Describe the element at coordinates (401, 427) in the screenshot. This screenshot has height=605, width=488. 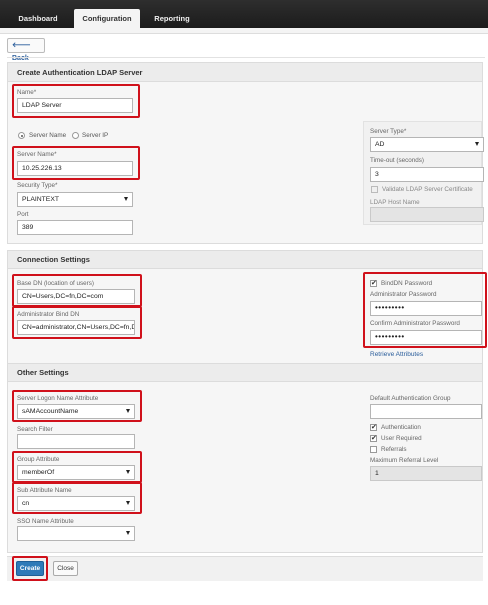
I see `authentication-label: Authentication` at that location.